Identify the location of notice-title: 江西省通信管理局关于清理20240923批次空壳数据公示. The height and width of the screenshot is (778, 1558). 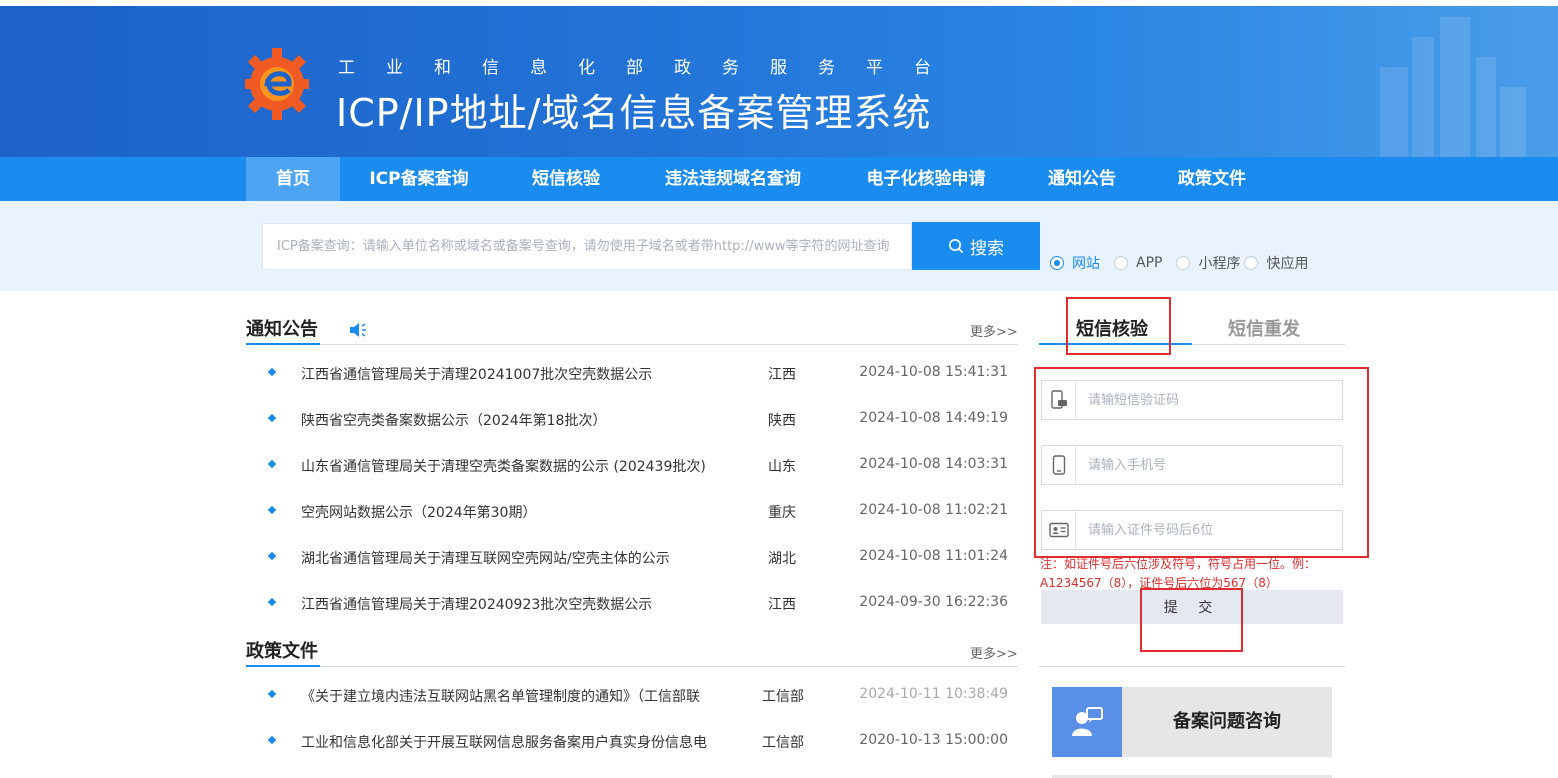
(476, 604).